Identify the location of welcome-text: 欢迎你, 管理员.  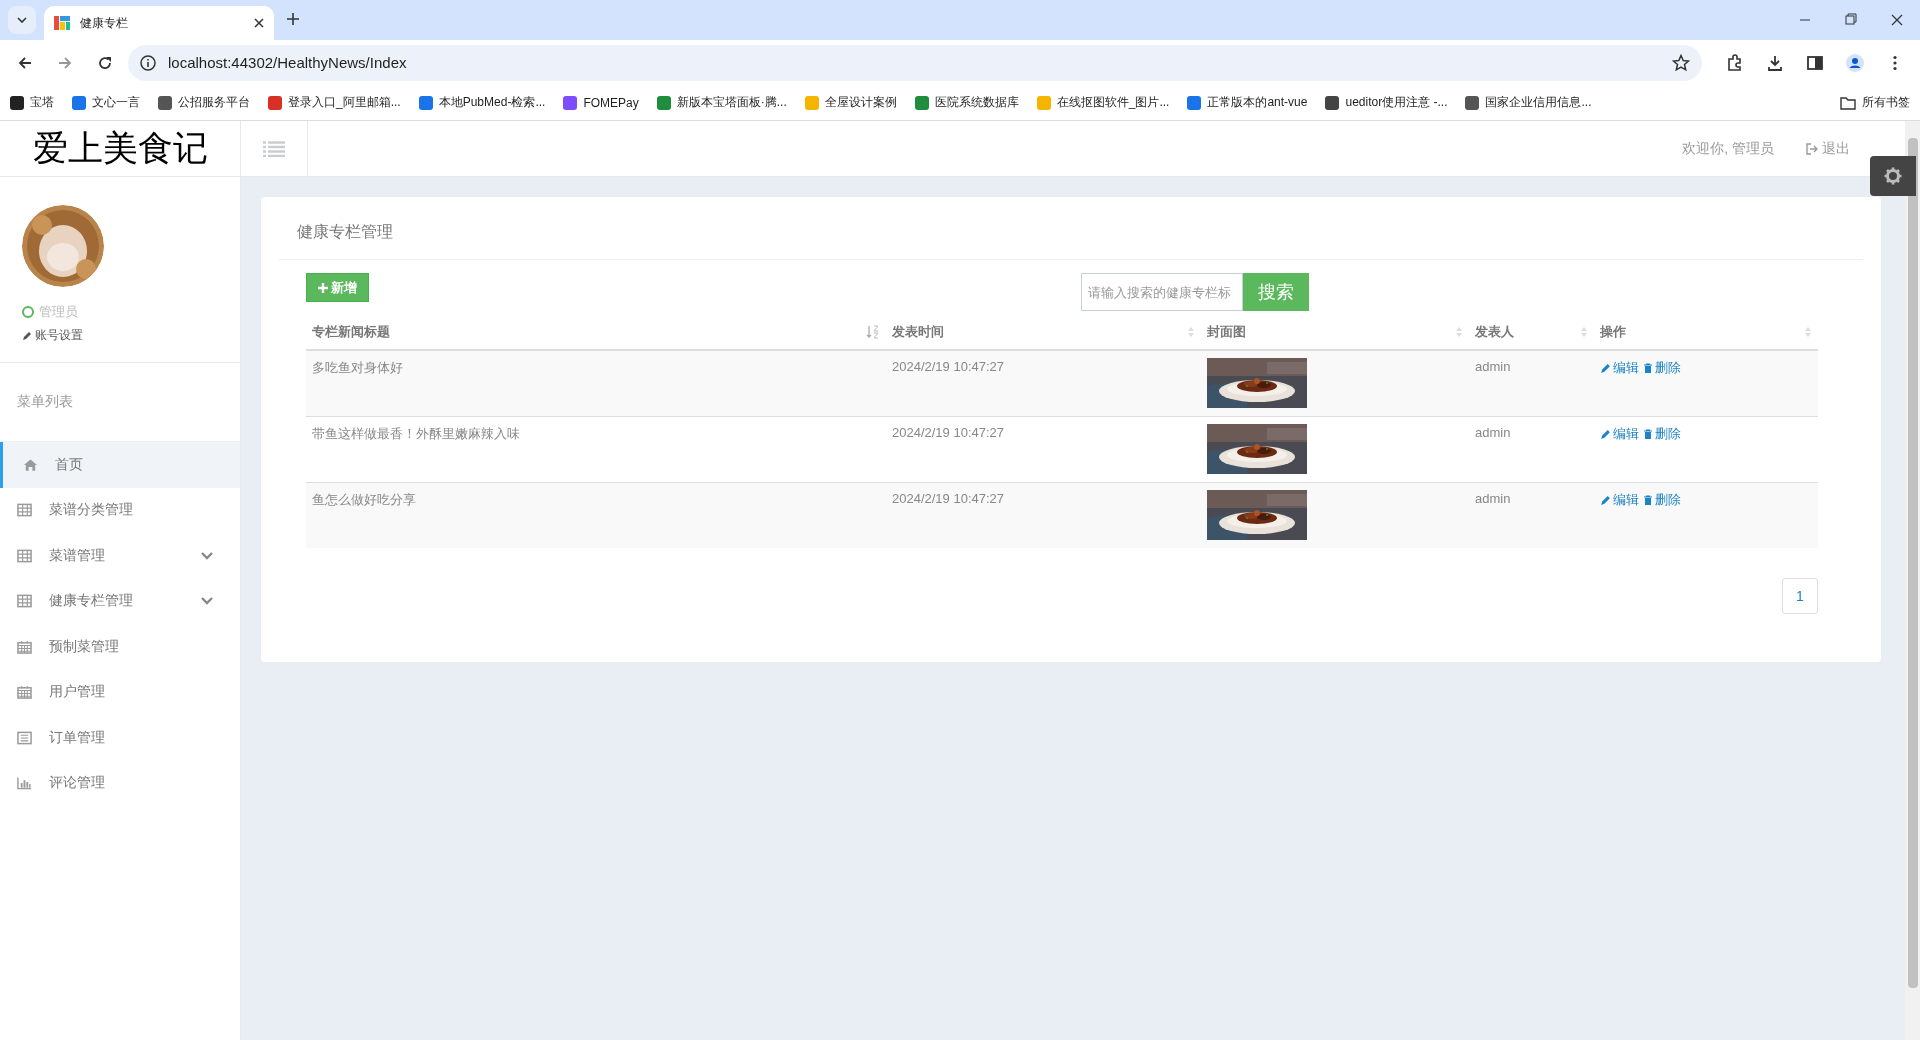
(1728, 148).